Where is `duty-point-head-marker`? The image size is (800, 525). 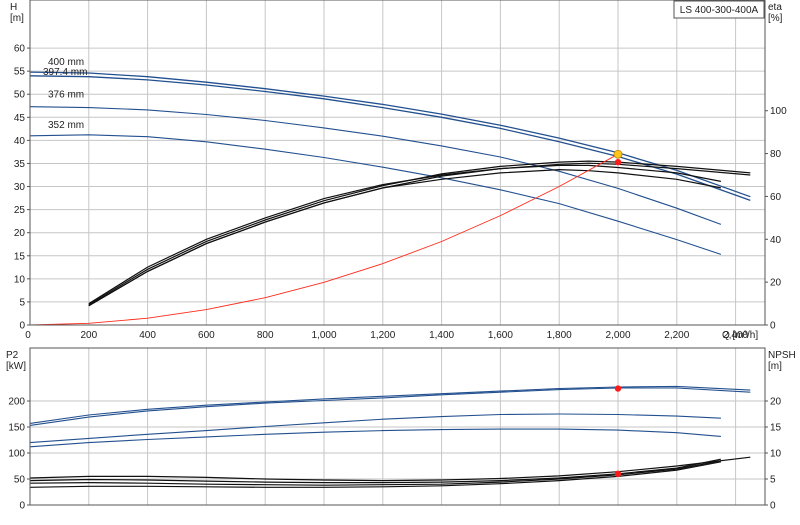 duty-point-head-marker is located at coordinates (618, 154).